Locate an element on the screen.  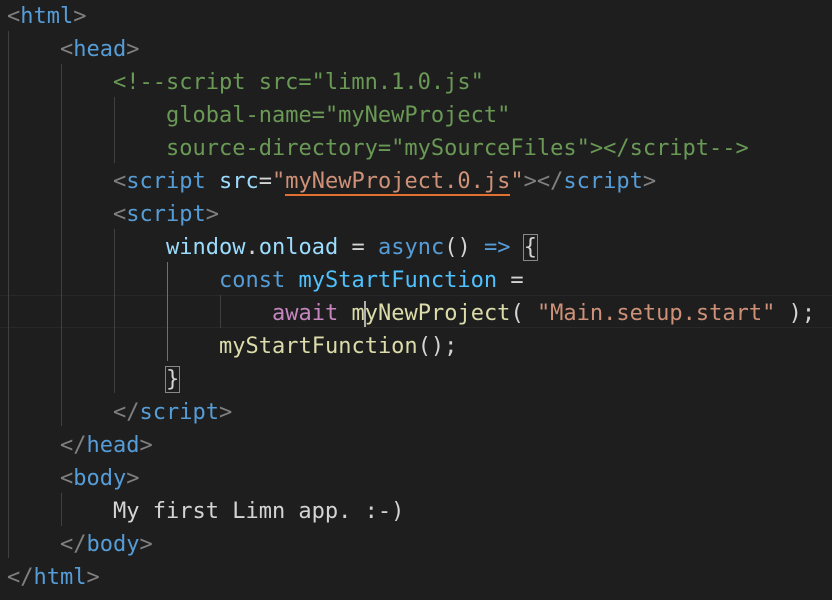
code-line-4: global-name="myNewProject" is located at coordinates (338, 115).